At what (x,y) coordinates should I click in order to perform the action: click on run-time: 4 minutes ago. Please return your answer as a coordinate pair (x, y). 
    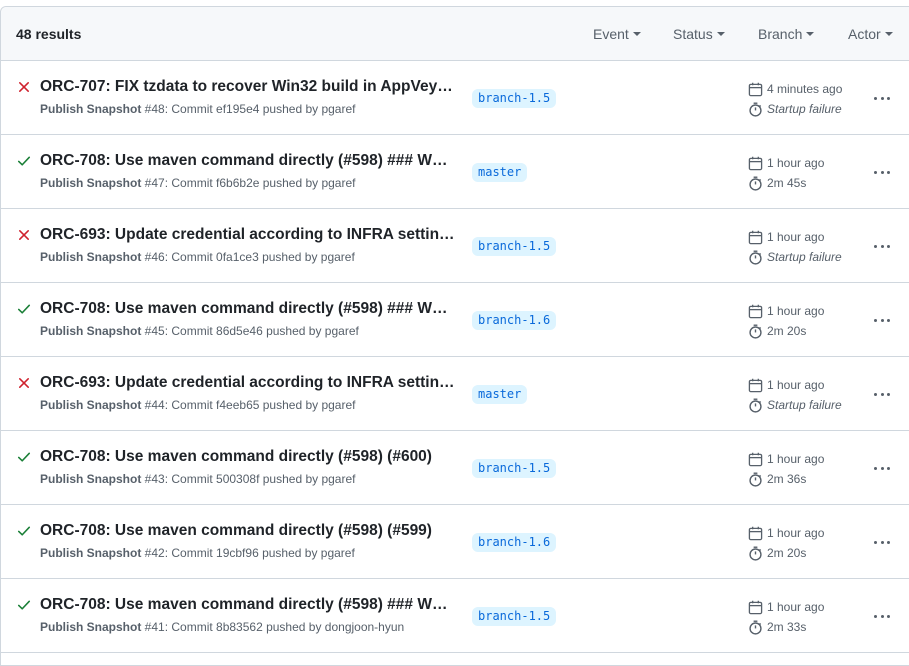
    Looking at the image, I should click on (805, 89).